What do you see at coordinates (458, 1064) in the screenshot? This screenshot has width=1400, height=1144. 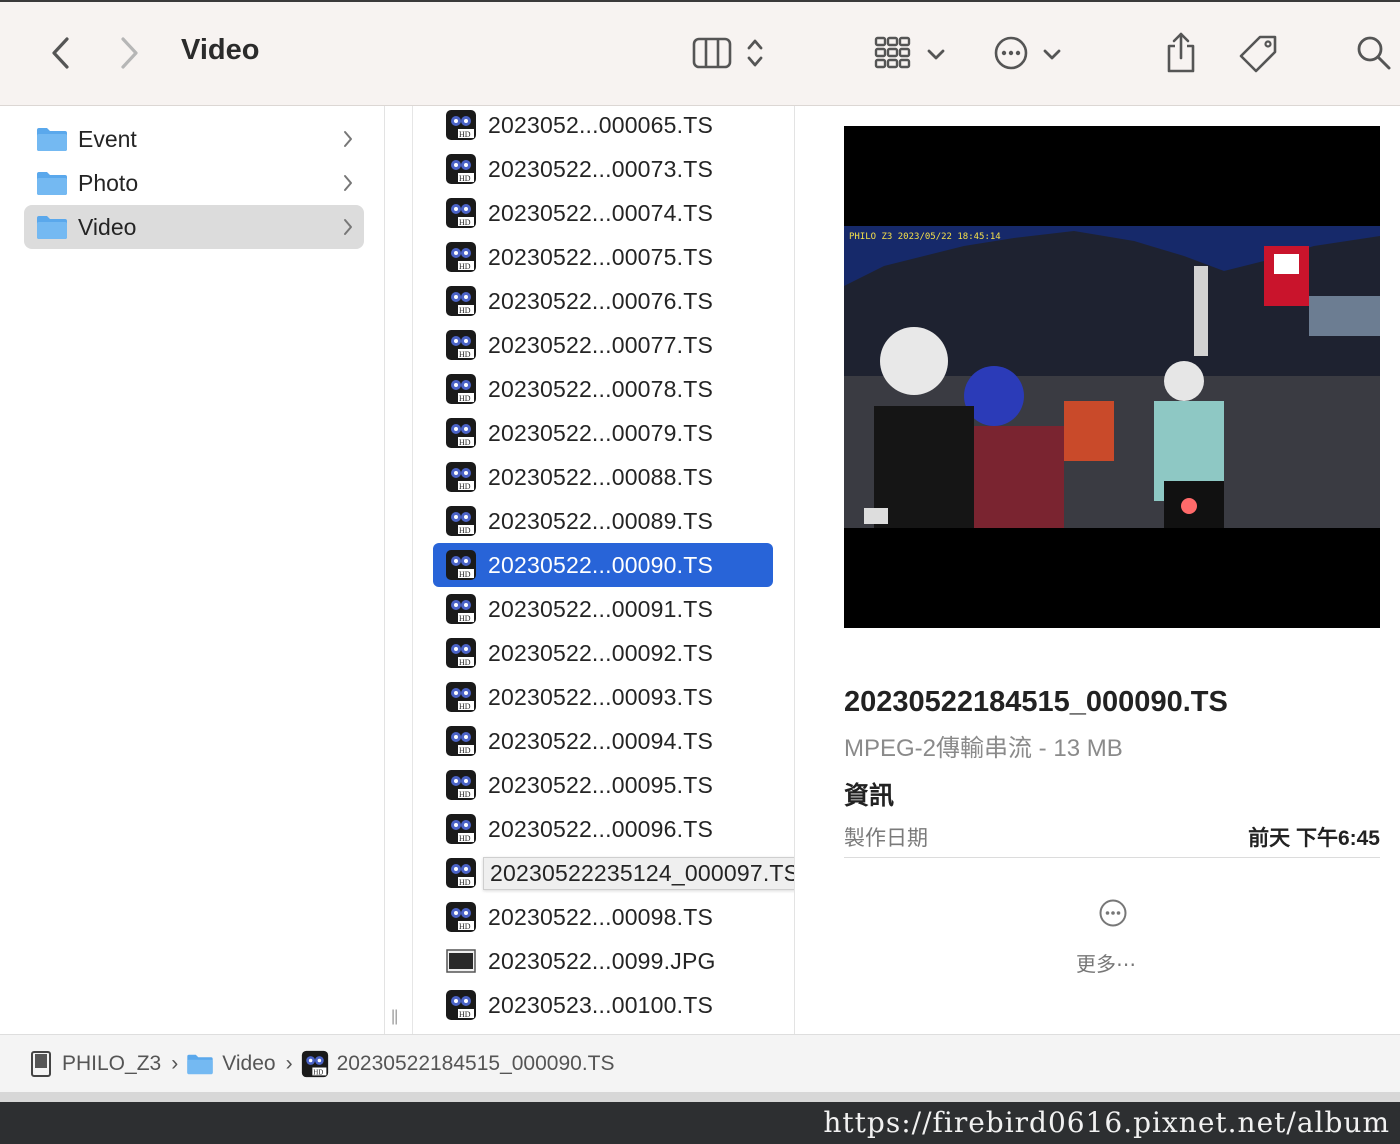 I see `path-item-file: HD 20230522184515_000090.TS` at bounding box center [458, 1064].